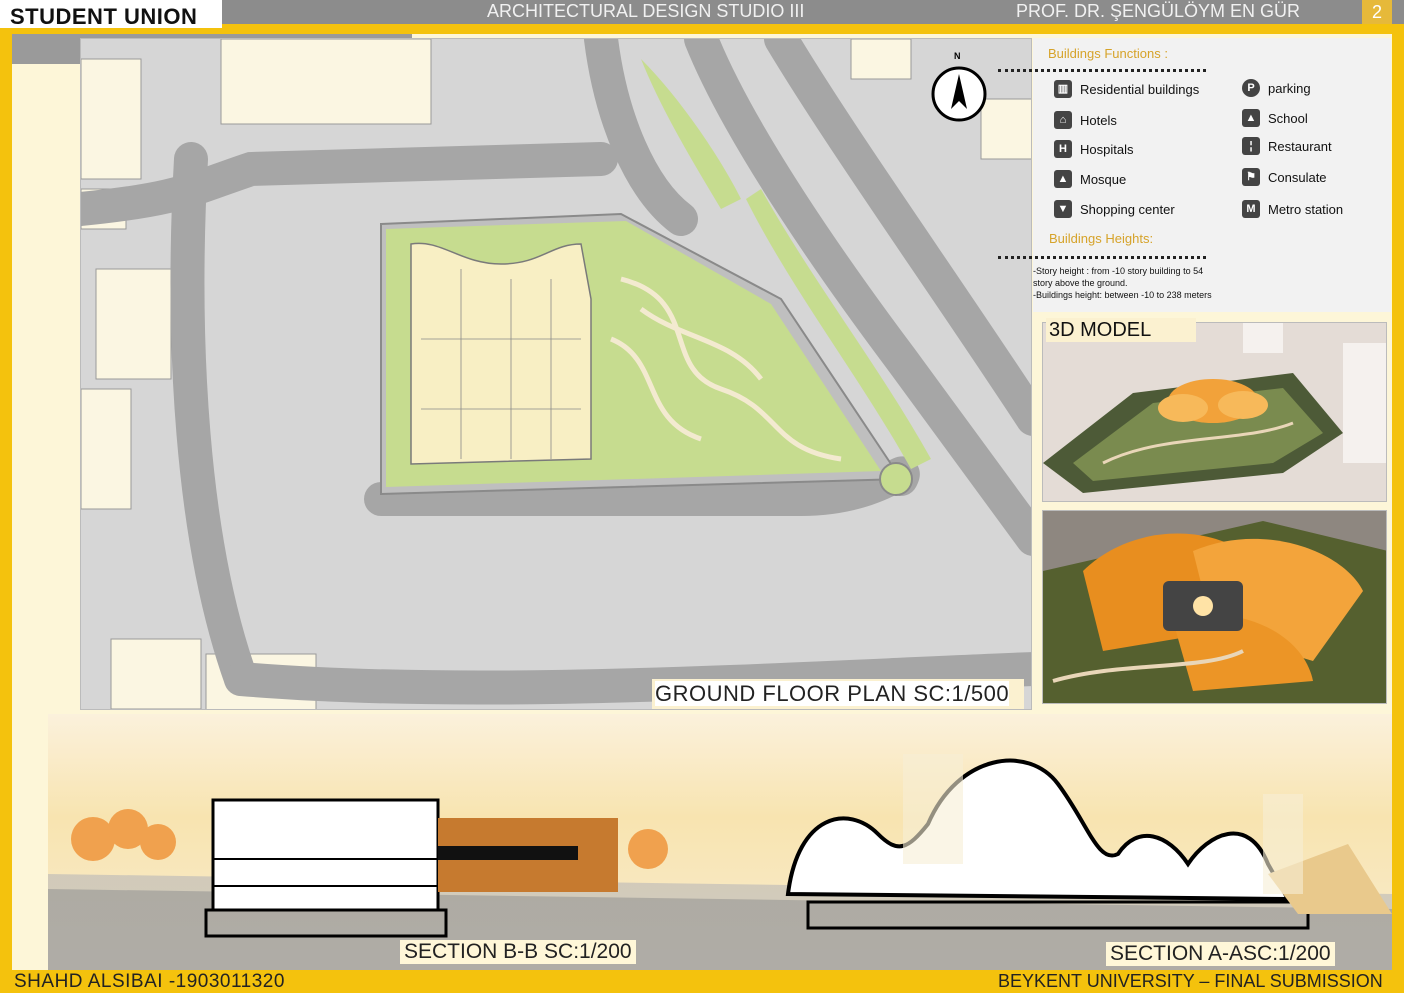  What do you see at coordinates (1398, 499) in the screenshot?
I see `right-border-stripe` at bounding box center [1398, 499].